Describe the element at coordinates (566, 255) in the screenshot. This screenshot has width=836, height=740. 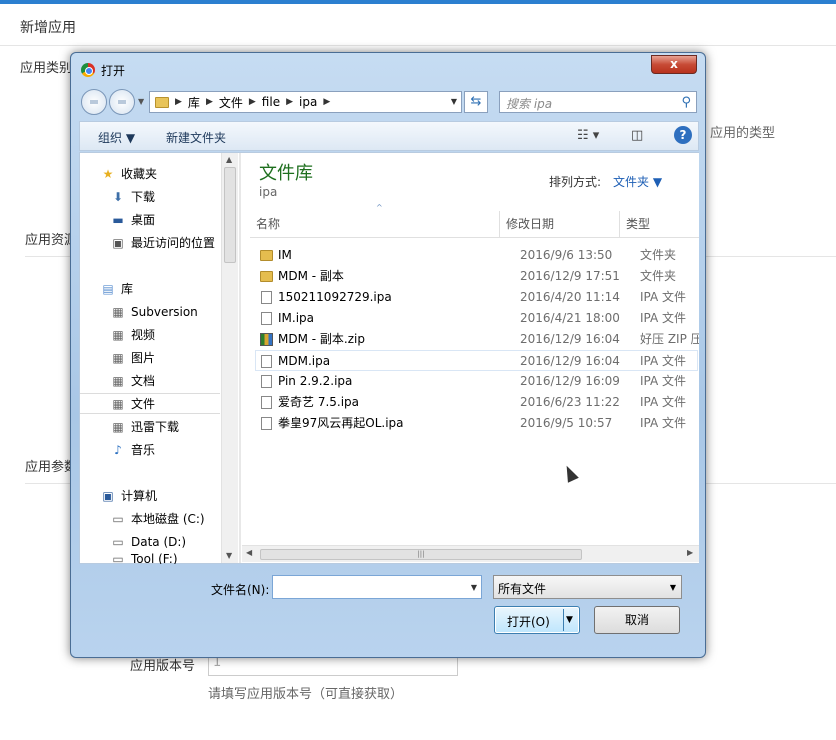
I see `file-date: 2016/9/6 13:50` at that location.